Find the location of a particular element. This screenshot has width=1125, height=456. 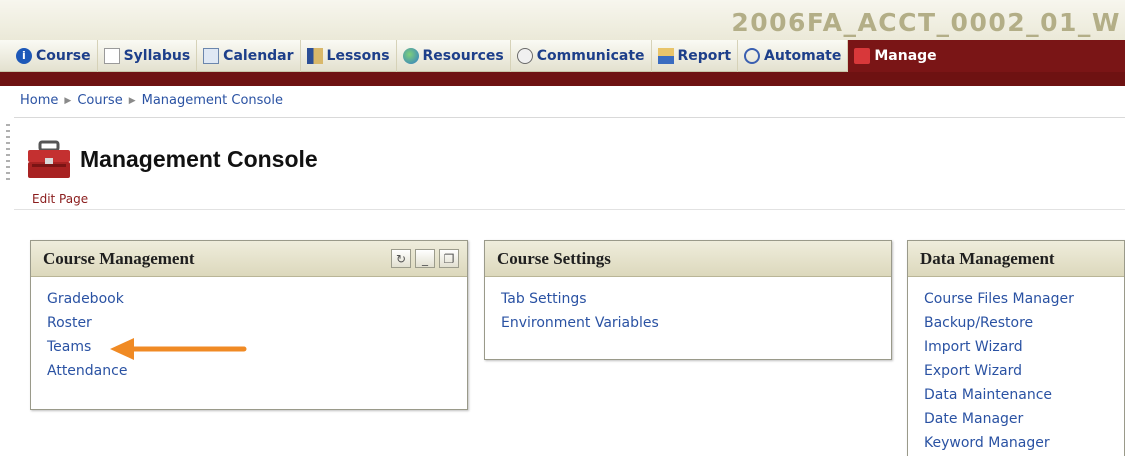

nav-tab-label: Resources is located at coordinates (463, 55).